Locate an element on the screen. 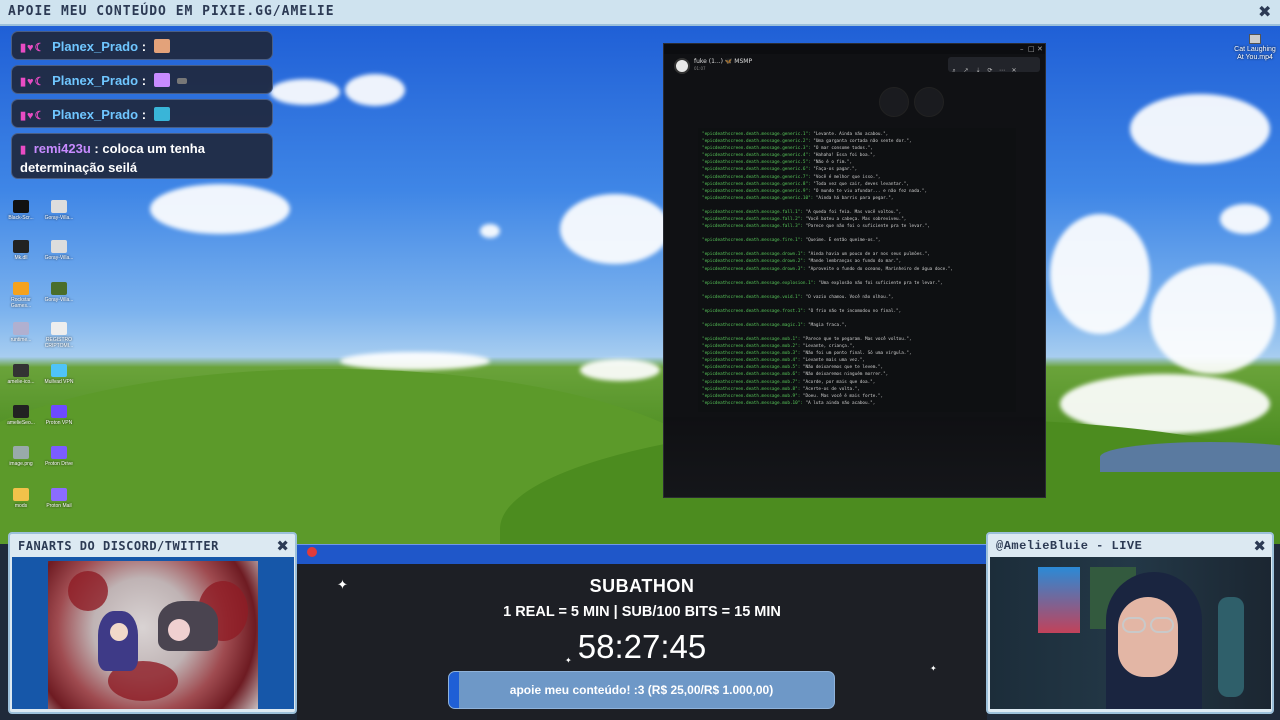 Image resolution: width=1280 pixels, height=720 pixels. code-key: "epicdeathscreen.death.message.frost.1": is located at coordinates (754, 311).